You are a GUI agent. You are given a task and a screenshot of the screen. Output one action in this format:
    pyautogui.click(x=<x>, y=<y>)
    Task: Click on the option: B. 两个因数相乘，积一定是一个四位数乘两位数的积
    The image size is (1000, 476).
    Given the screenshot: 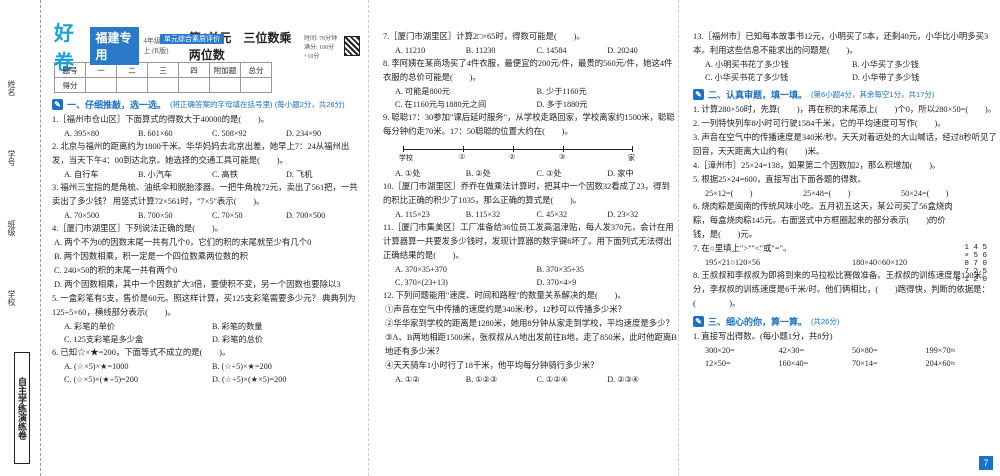 What is the action you would take?
    pyautogui.click(x=207, y=257)
    